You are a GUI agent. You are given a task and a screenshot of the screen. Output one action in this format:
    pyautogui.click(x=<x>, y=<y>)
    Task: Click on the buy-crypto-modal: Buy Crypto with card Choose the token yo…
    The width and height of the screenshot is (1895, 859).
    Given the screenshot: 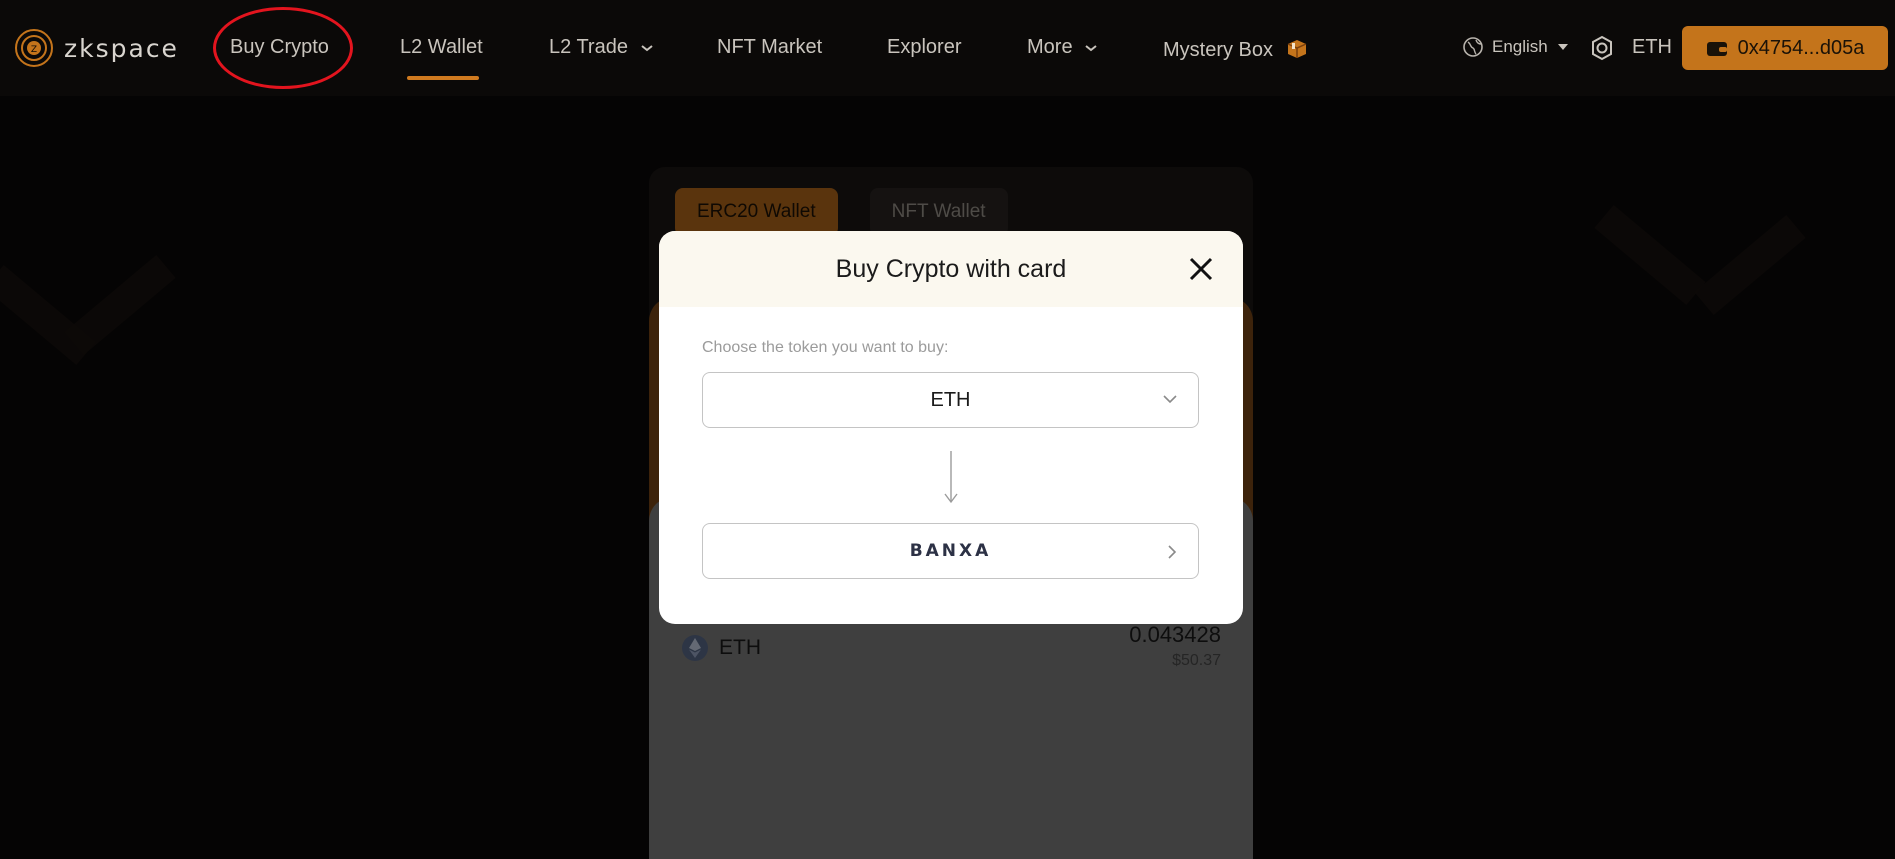 What is the action you would take?
    pyautogui.click(x=951, y=427)
    